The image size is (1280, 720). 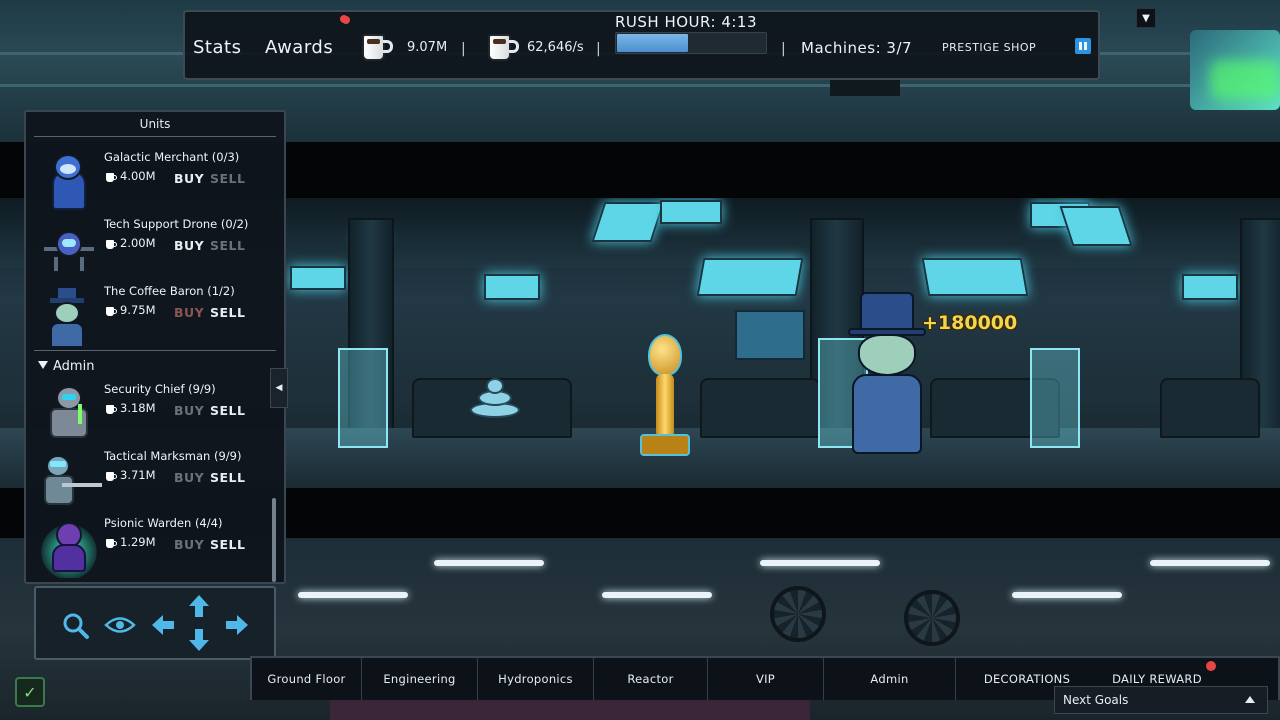 I want to click on tactical-marksman-portrait, so click(x=70, y=482).